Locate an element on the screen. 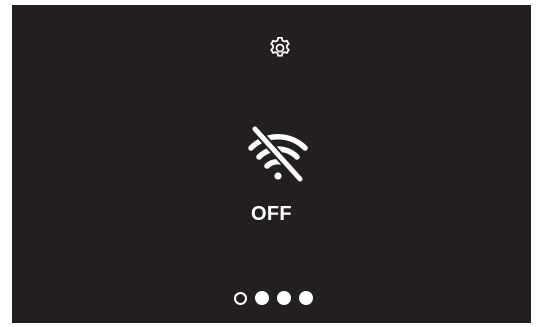 The height and width of the screenshot is (327, 542). wifi-status-label: OFF is located at coordinates (271, 214).